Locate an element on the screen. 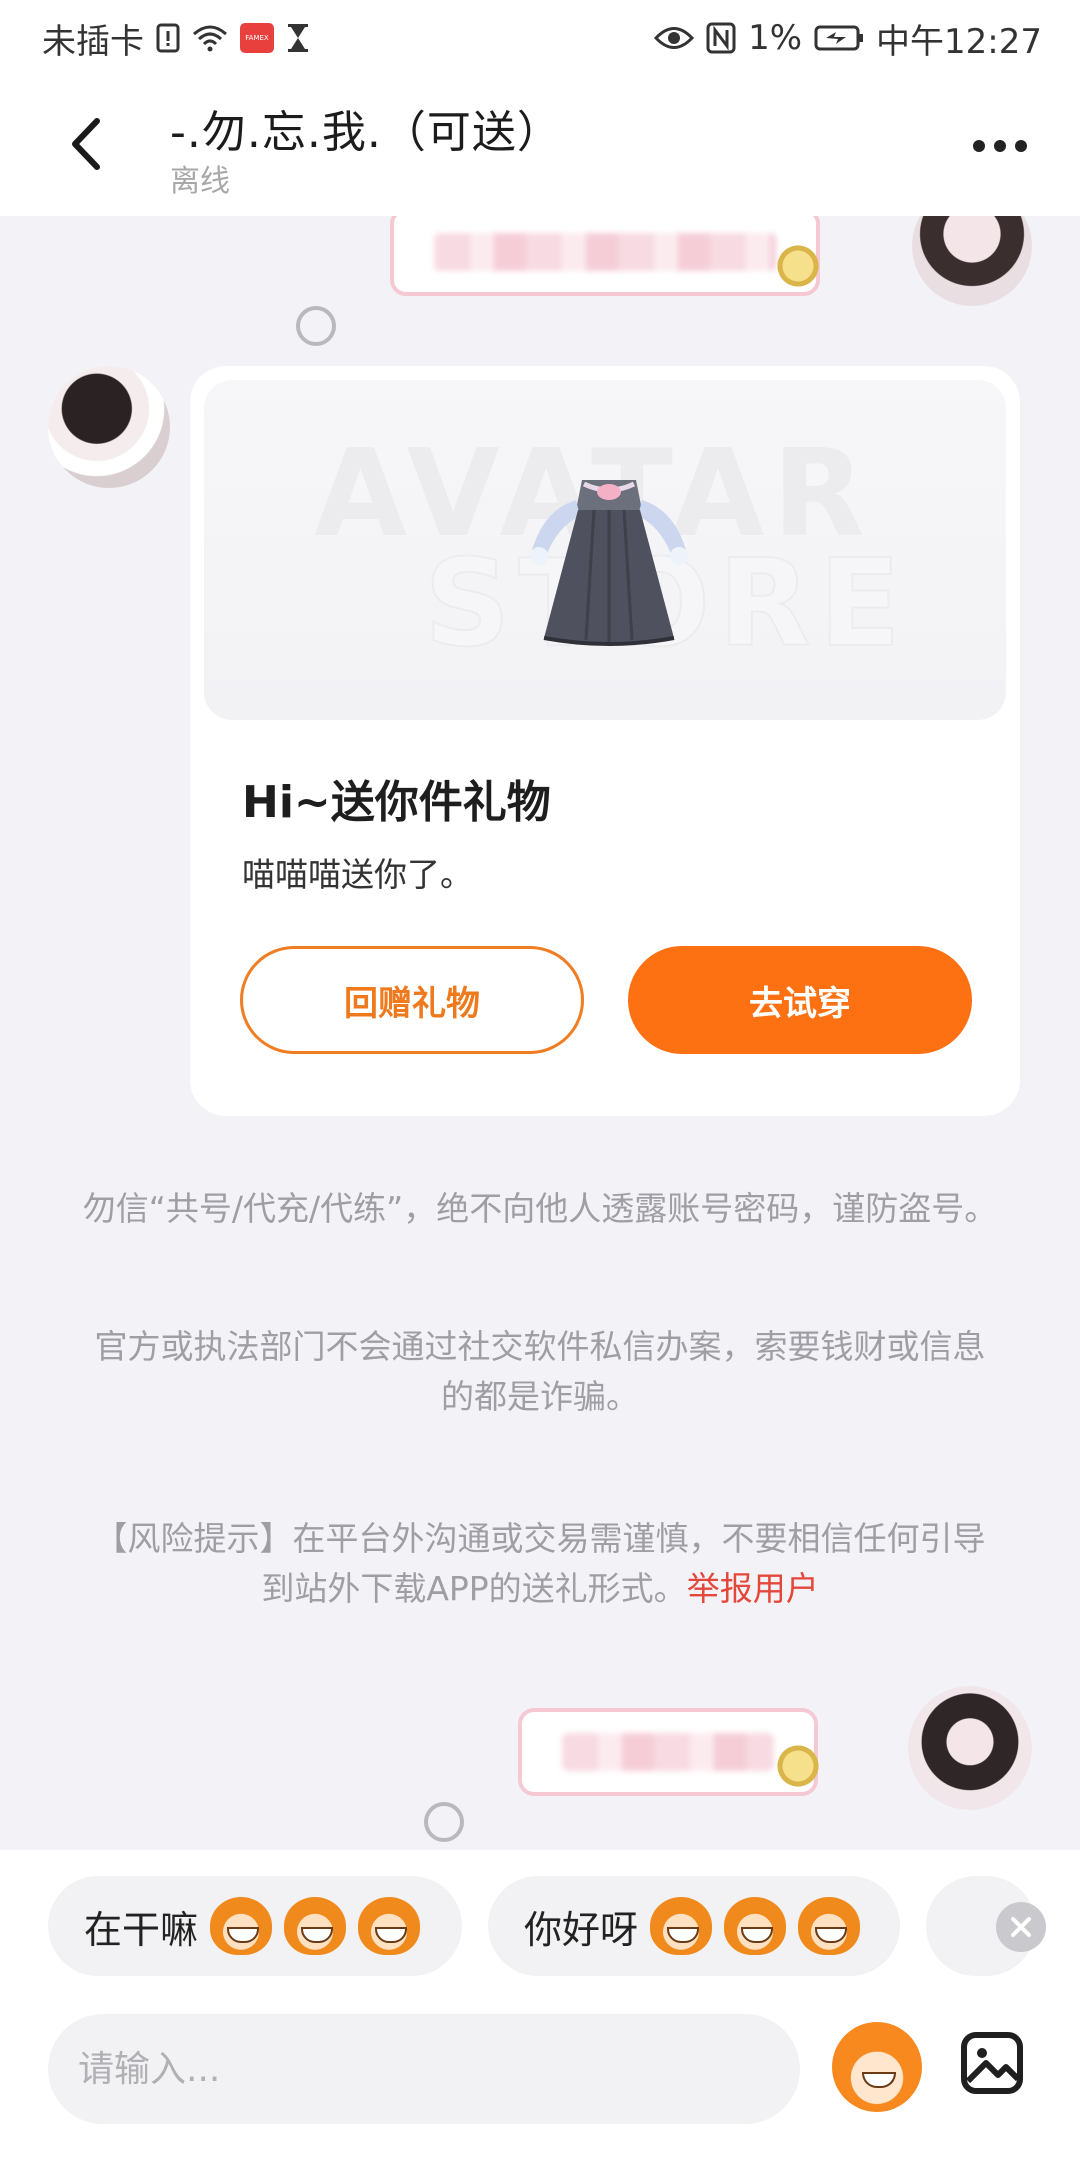  chevron-left-icon is located at coordinates (86, 144).